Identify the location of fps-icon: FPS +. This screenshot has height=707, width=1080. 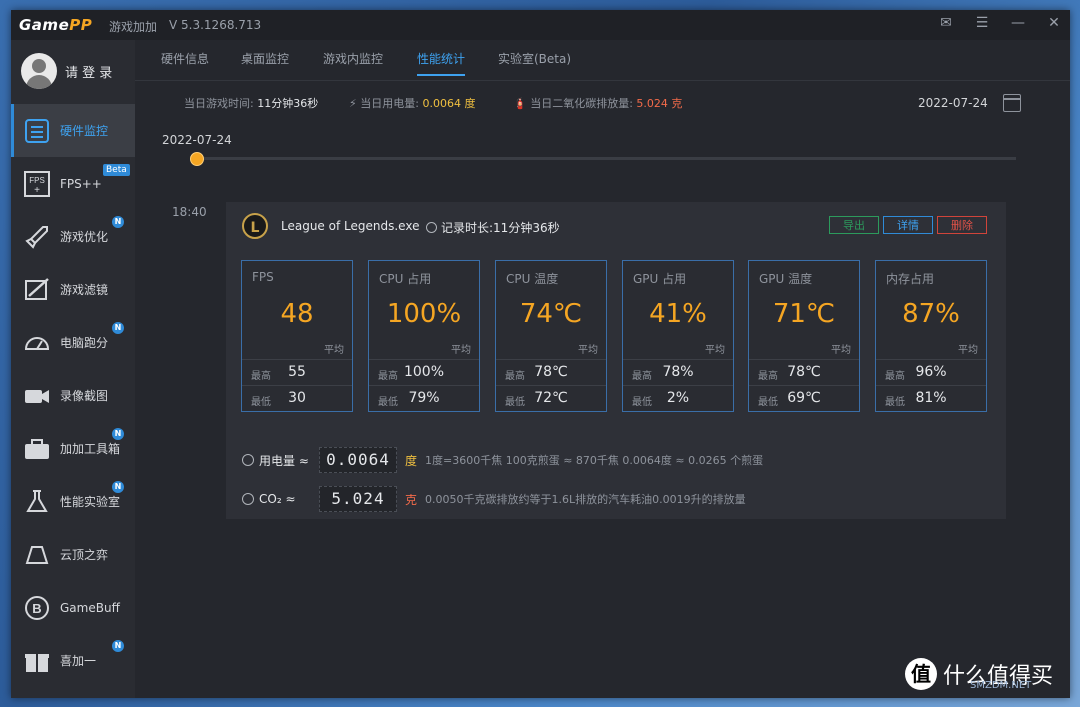
(37, 184).